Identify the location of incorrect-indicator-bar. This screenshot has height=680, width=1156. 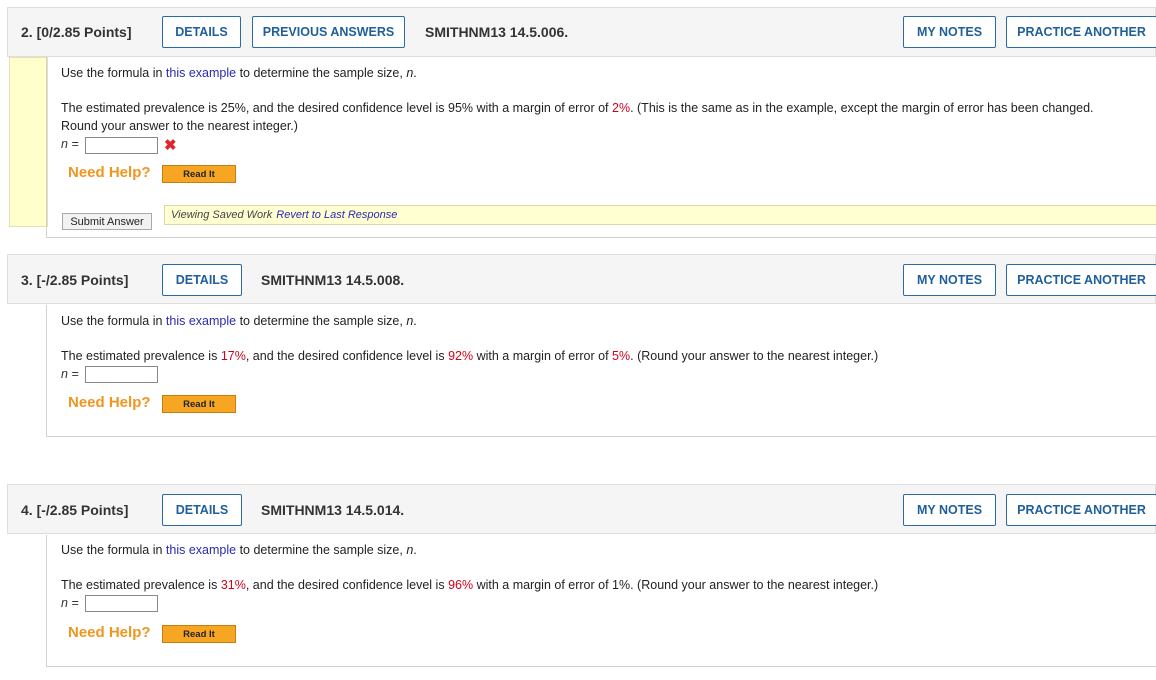
(28, 142).